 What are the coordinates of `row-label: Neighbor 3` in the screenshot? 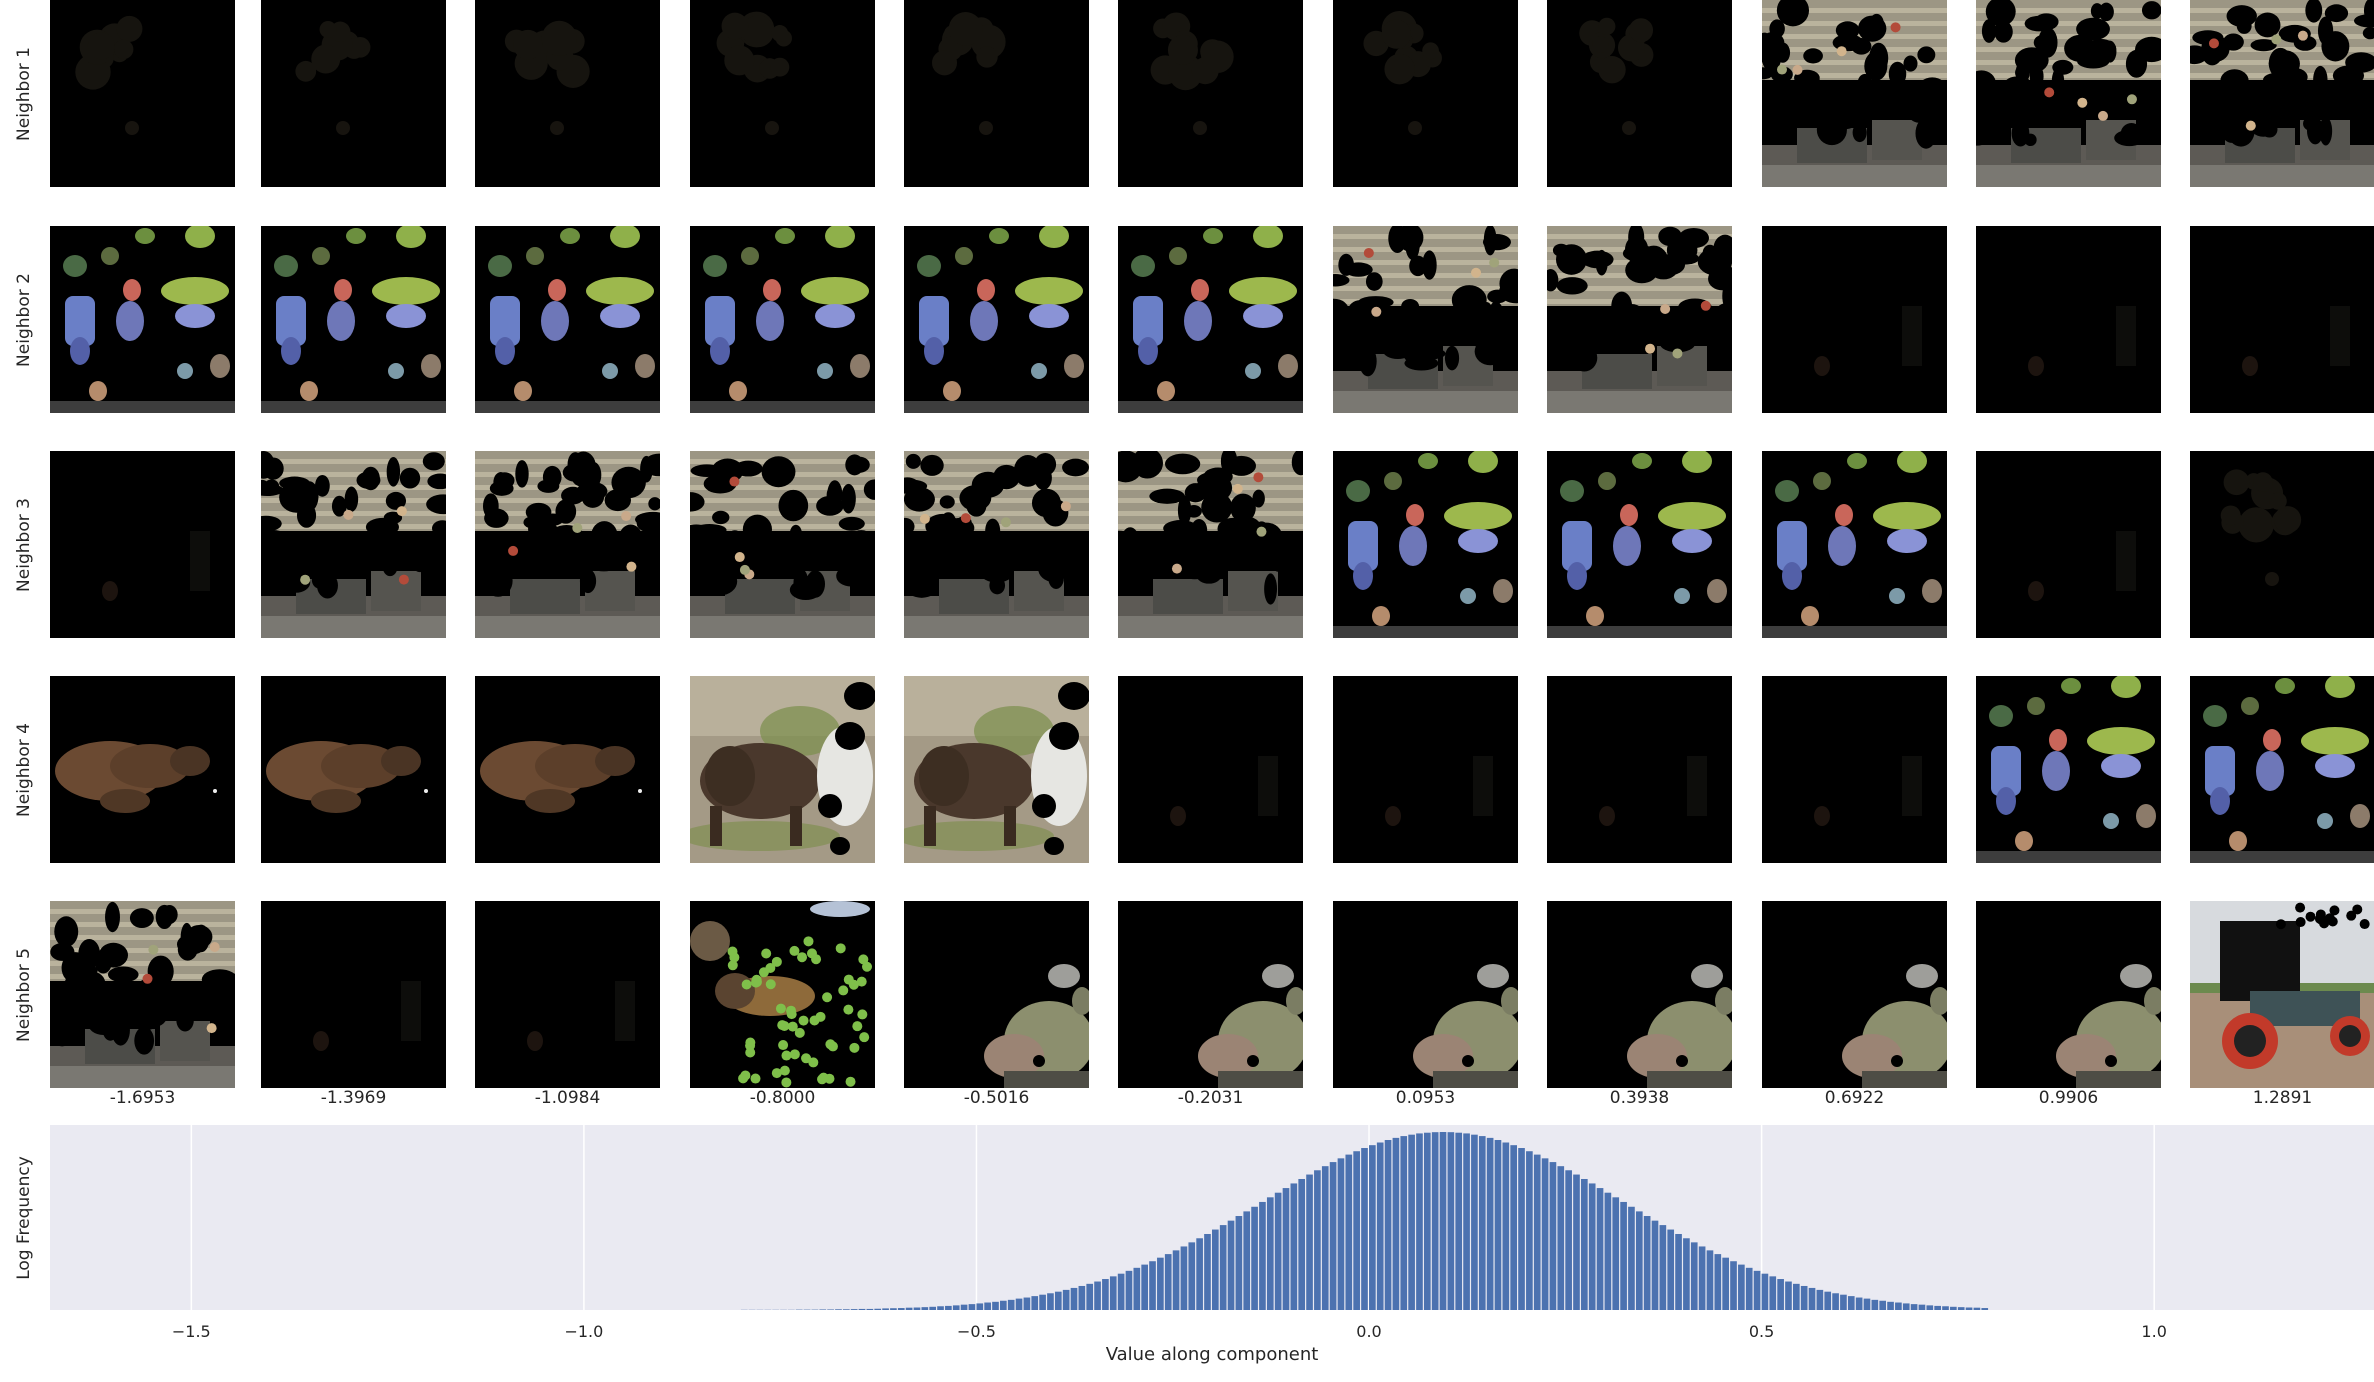 It's located at (24, 544).